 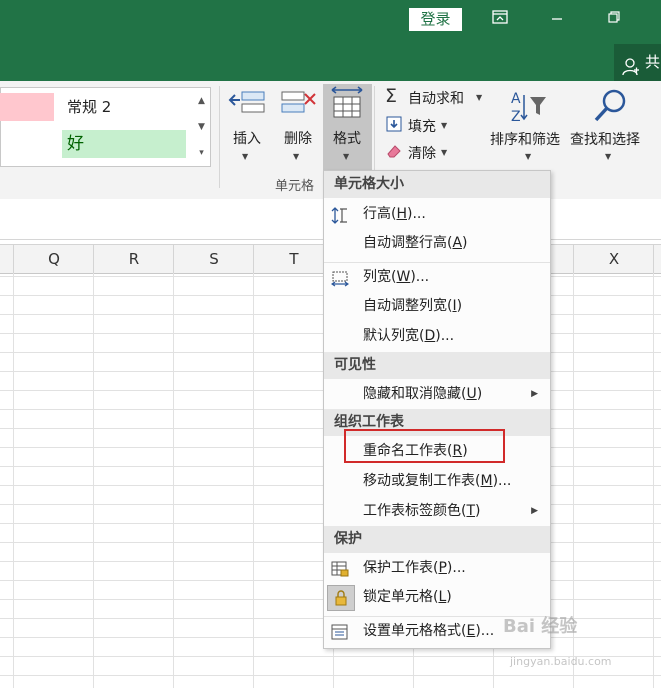 I want to click on menu-item-accel: E, so click(x=471, y=631).